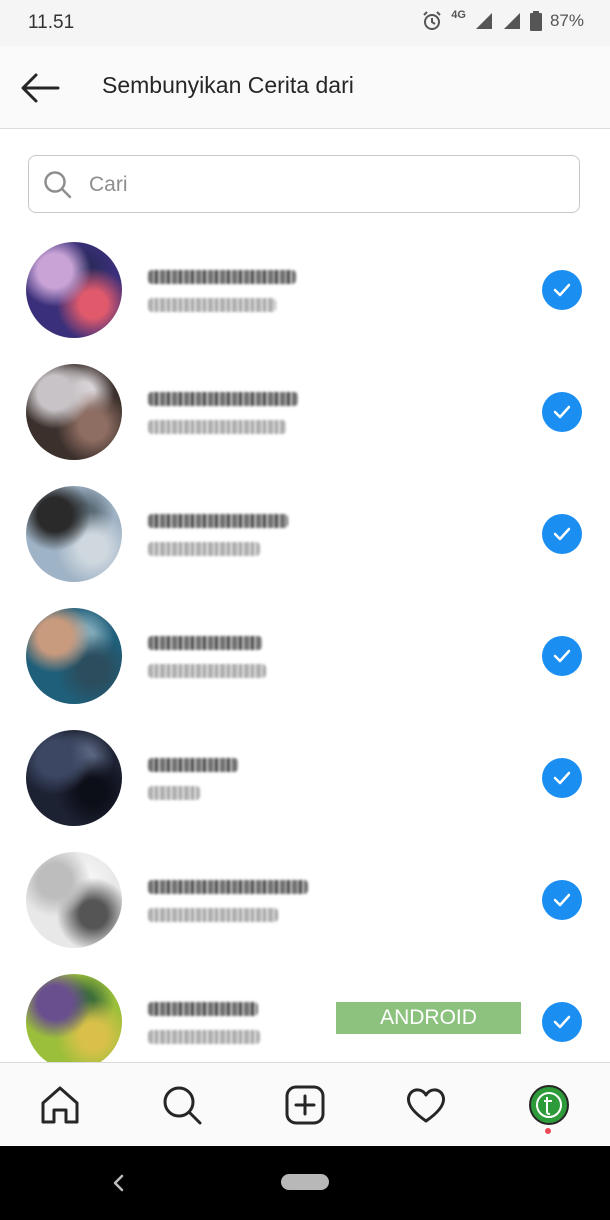 This screenshot has width=610, height=1220. I want to click on nav-new-post, so click(305, 1105).